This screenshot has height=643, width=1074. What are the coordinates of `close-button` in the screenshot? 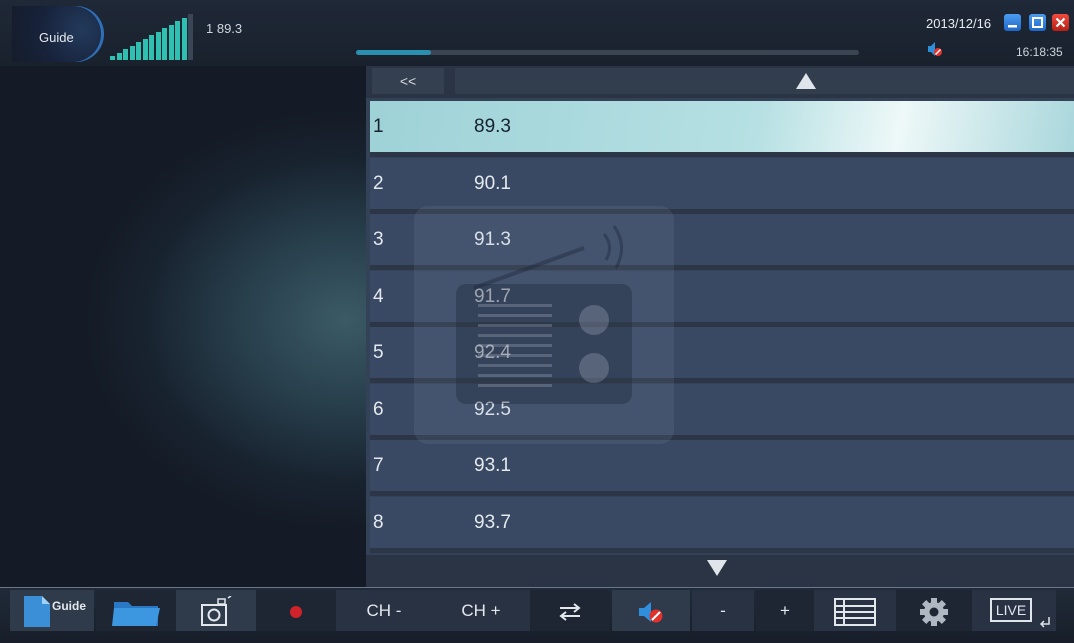 It's located at (1060, 22).